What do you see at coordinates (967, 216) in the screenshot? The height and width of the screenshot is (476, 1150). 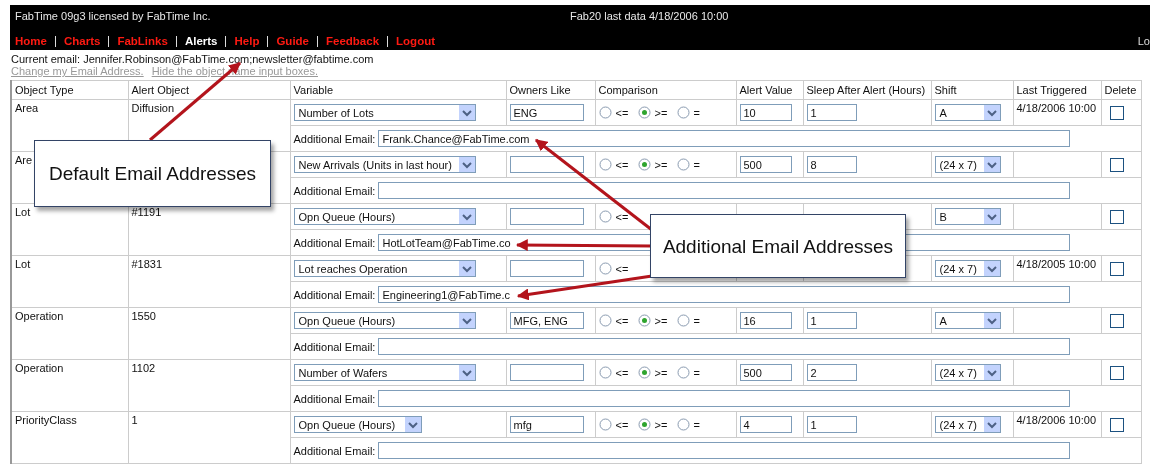 I see `shift-select: B` at bounding box center [967, 216].